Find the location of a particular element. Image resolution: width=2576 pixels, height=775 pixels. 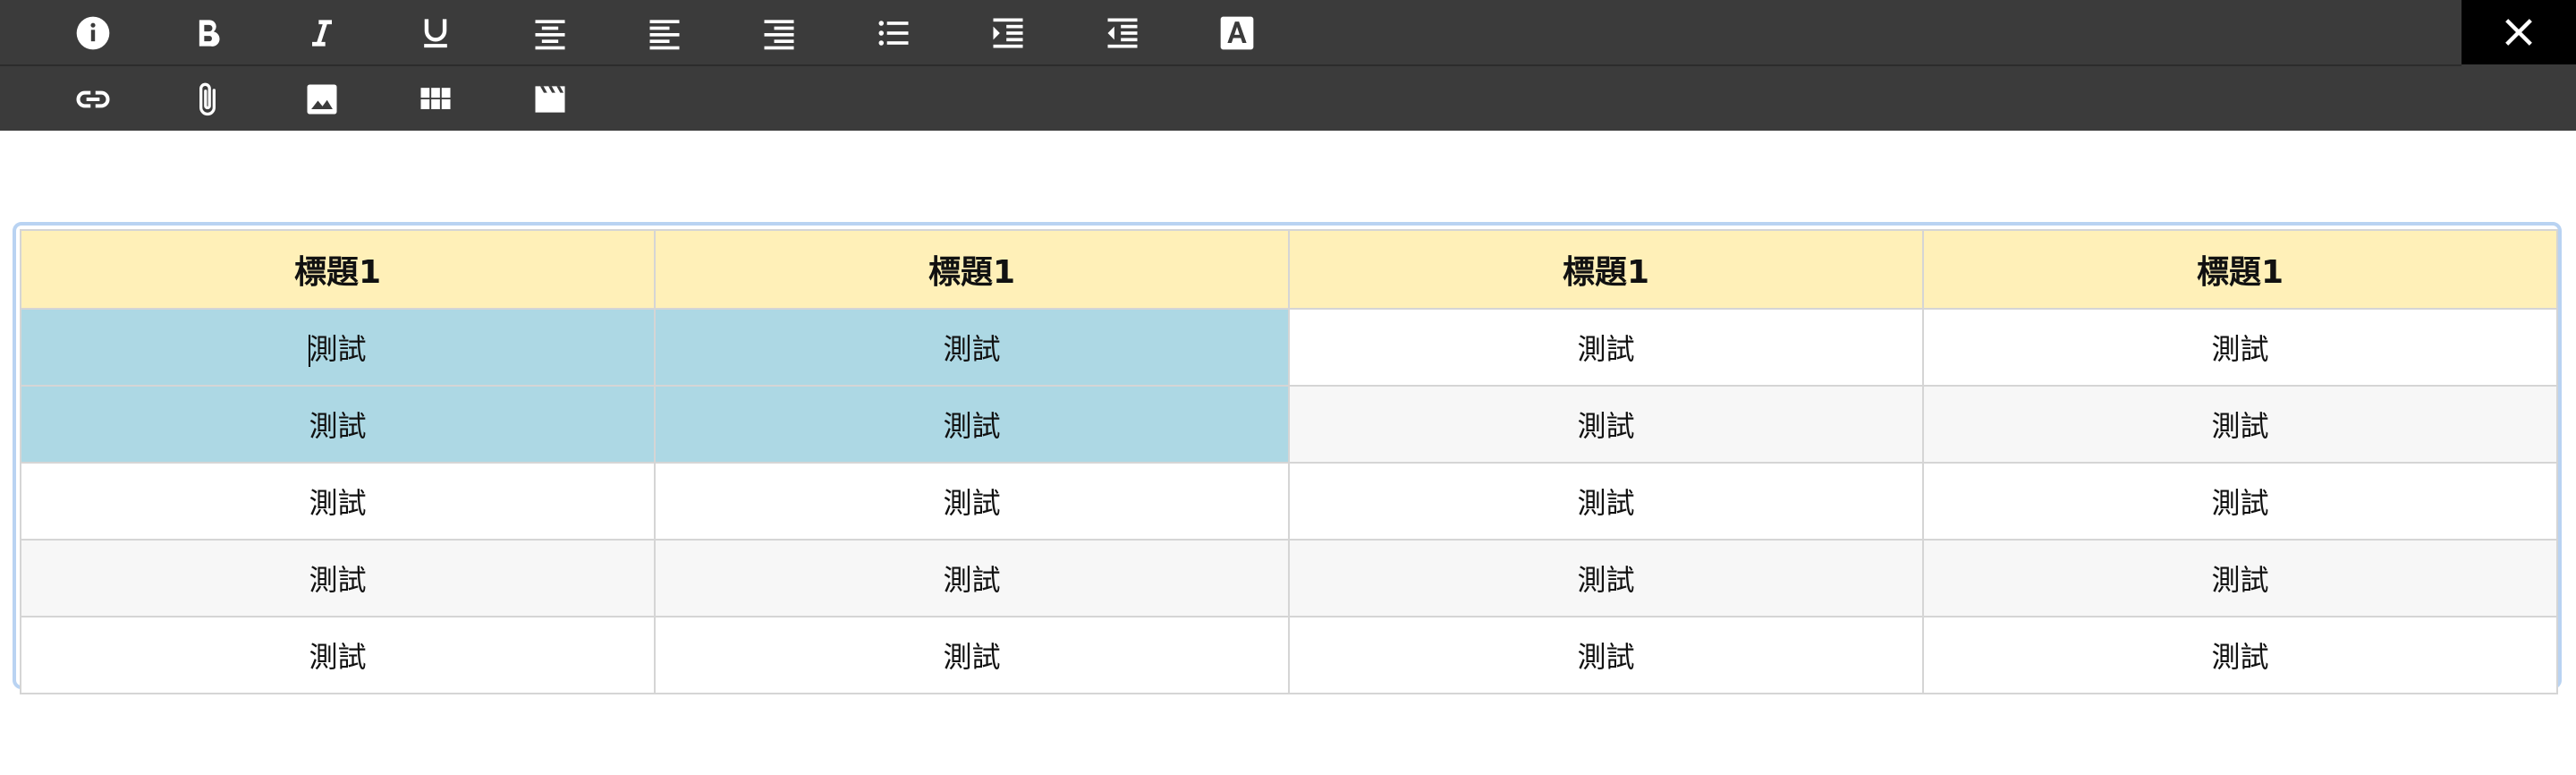

align-center-icon is located at coordinates (550, 35).